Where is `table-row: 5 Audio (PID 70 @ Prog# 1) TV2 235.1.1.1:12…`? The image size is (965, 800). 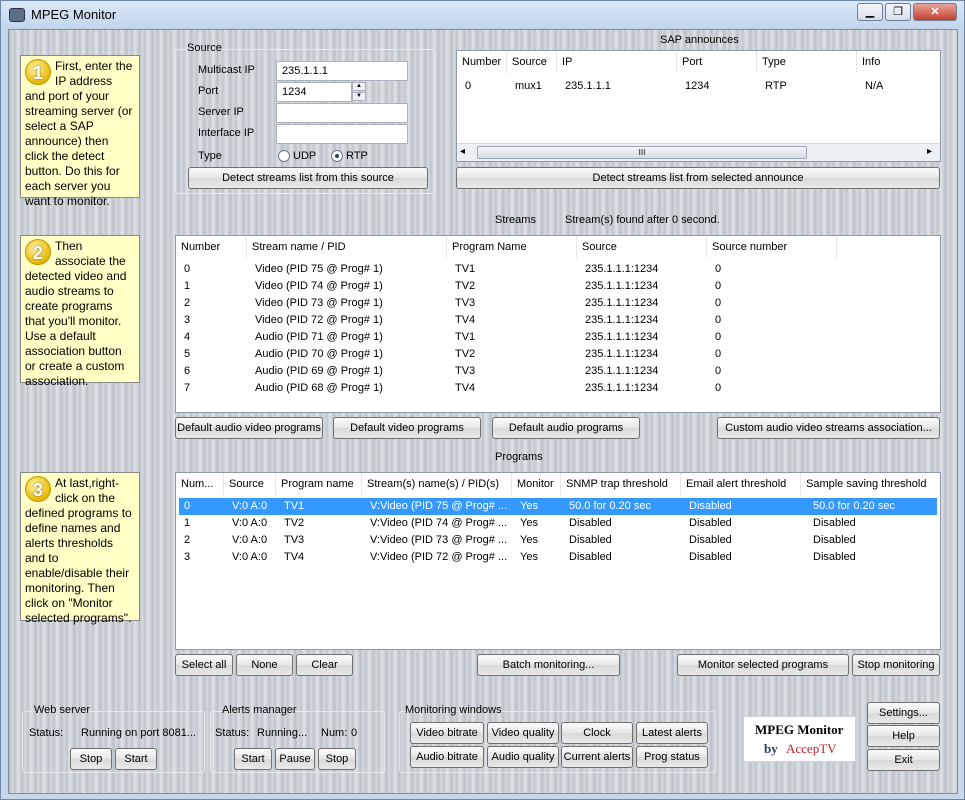
table-row: 5 Audio (PID 70 @ Prog# 1) TV2 235.1.1.1:12… is located at coordinates (558, 354).